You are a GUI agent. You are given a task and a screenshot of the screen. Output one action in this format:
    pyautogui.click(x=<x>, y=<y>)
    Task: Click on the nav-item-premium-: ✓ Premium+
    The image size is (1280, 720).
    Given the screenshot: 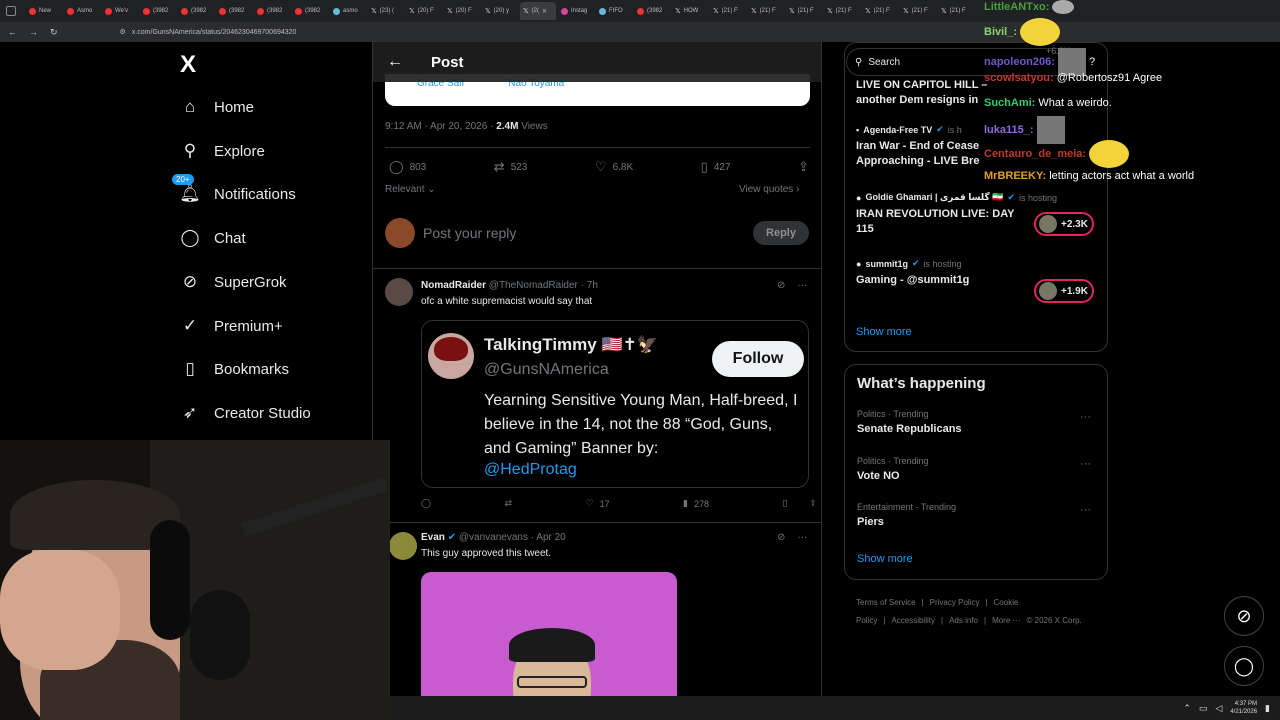 What is the action you would take?
    pyautogui.click(x=231, y=326)
    